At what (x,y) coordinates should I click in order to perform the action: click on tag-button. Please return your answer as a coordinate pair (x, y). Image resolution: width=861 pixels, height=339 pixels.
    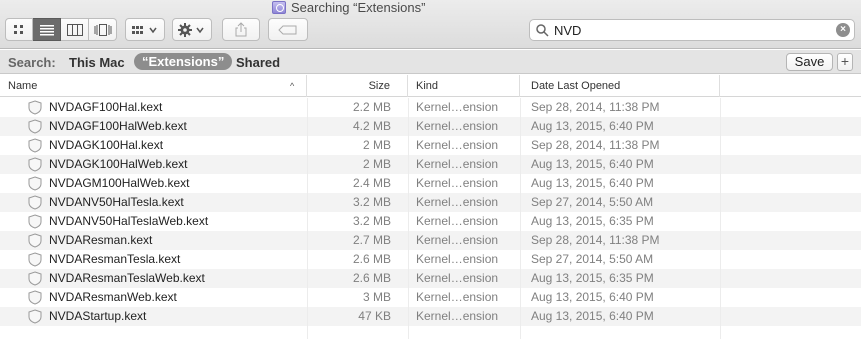
    Looking at the image, I should click on (288, 29).